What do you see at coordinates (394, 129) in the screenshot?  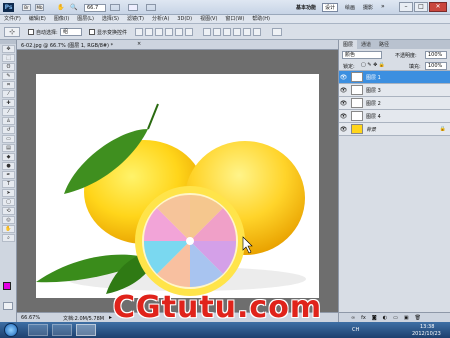 I see `layer-row: 👁 背景 🔒` at bounding box center [394, 129].